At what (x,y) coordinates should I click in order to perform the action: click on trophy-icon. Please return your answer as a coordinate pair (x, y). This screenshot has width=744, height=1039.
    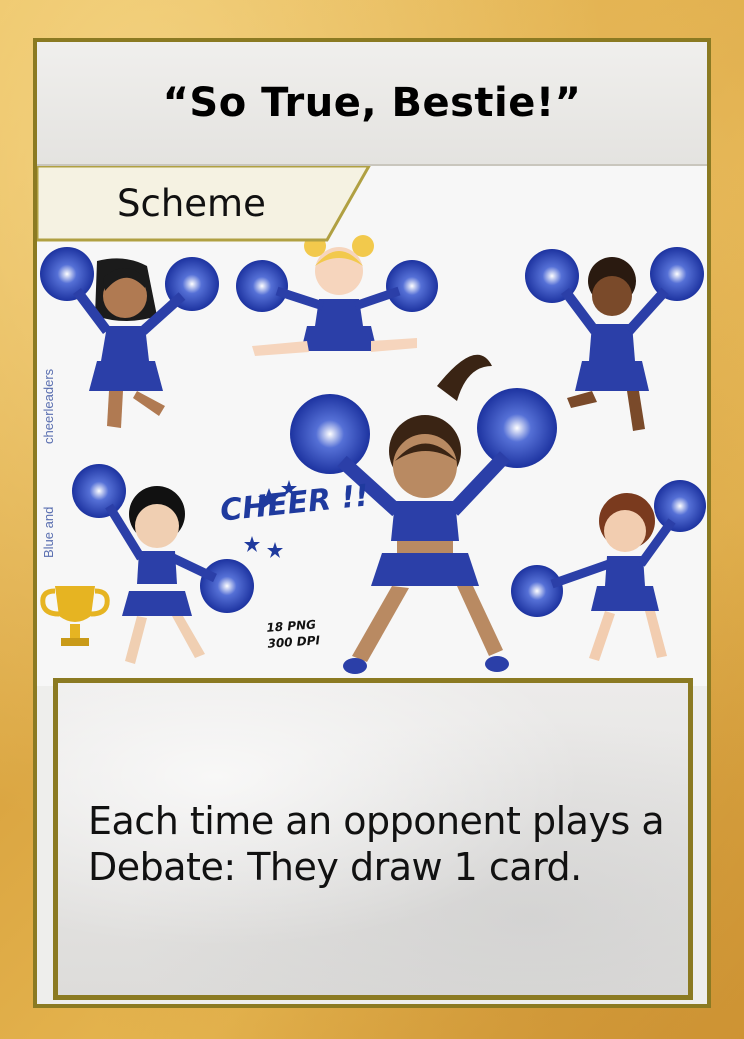
    Looking at the image, I should click on (75, 616).